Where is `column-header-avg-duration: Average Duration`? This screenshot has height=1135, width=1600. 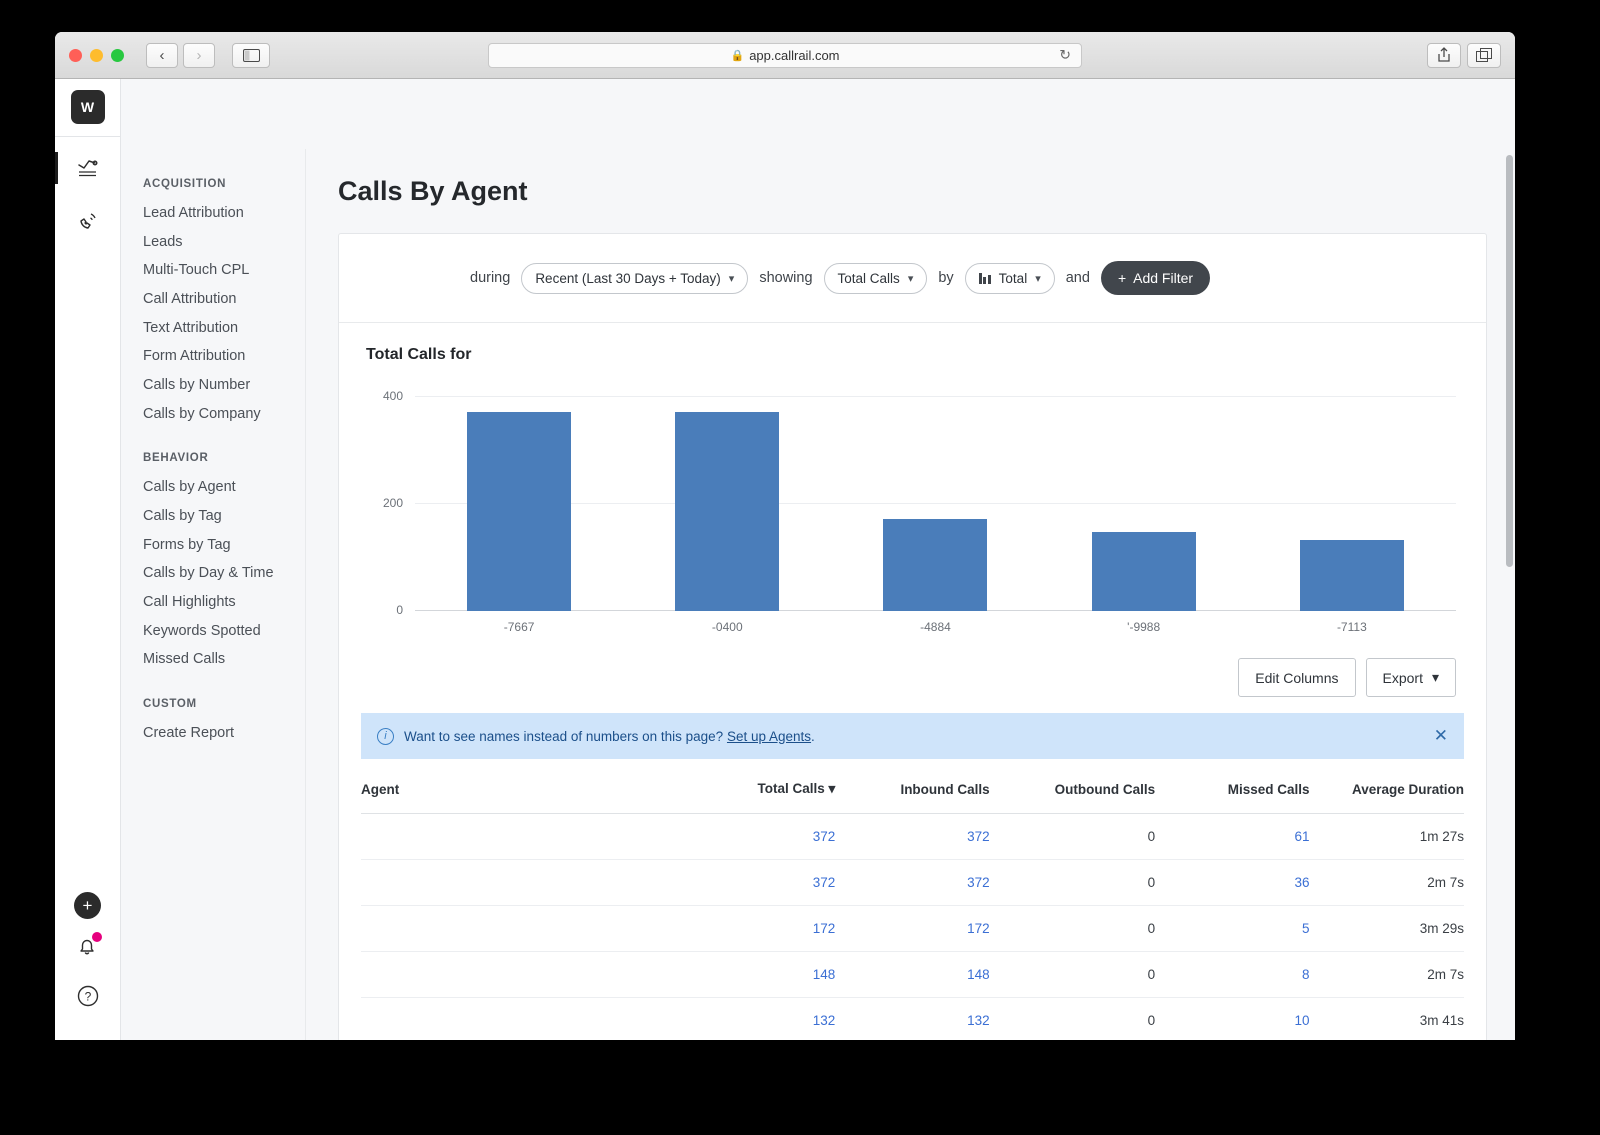
column-header-avg-duration: Average Duration is located at coordinates (1386, 786).